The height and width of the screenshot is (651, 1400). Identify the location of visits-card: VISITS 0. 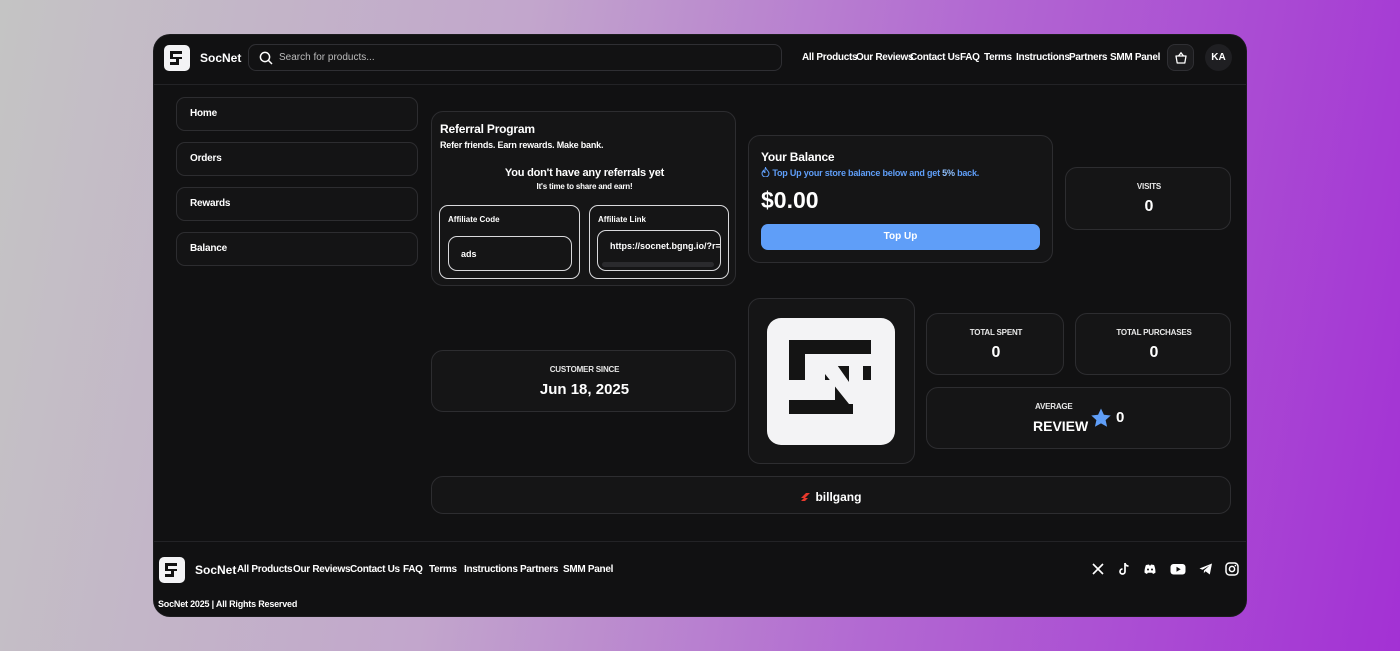
(1148, 198).